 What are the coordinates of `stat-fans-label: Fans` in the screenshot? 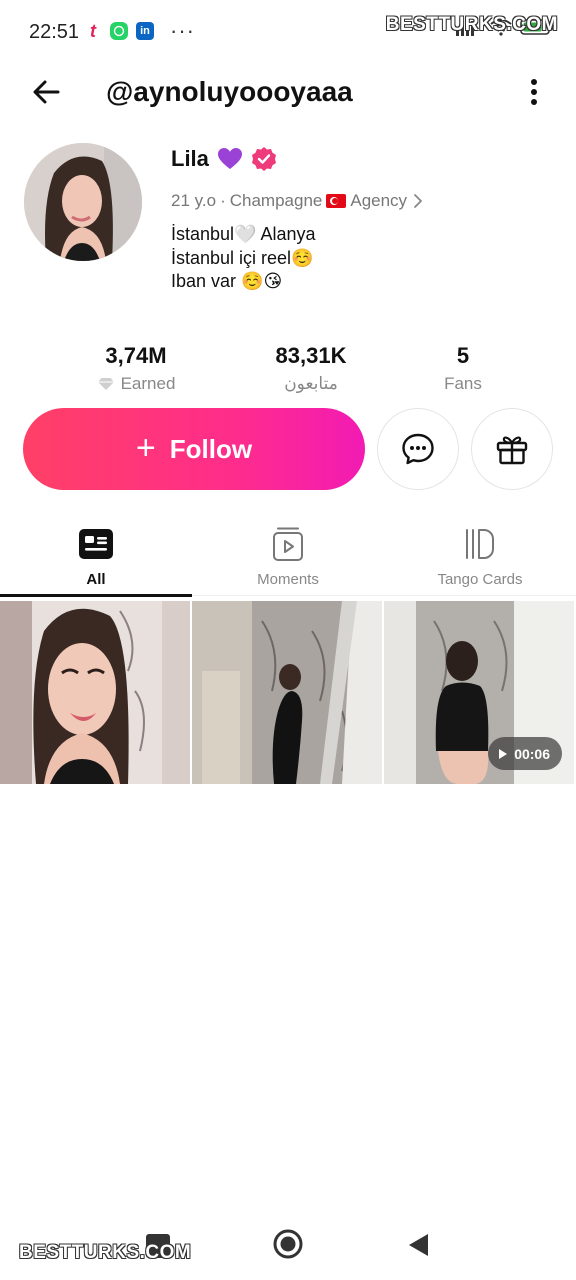 It's located at (463, 383).